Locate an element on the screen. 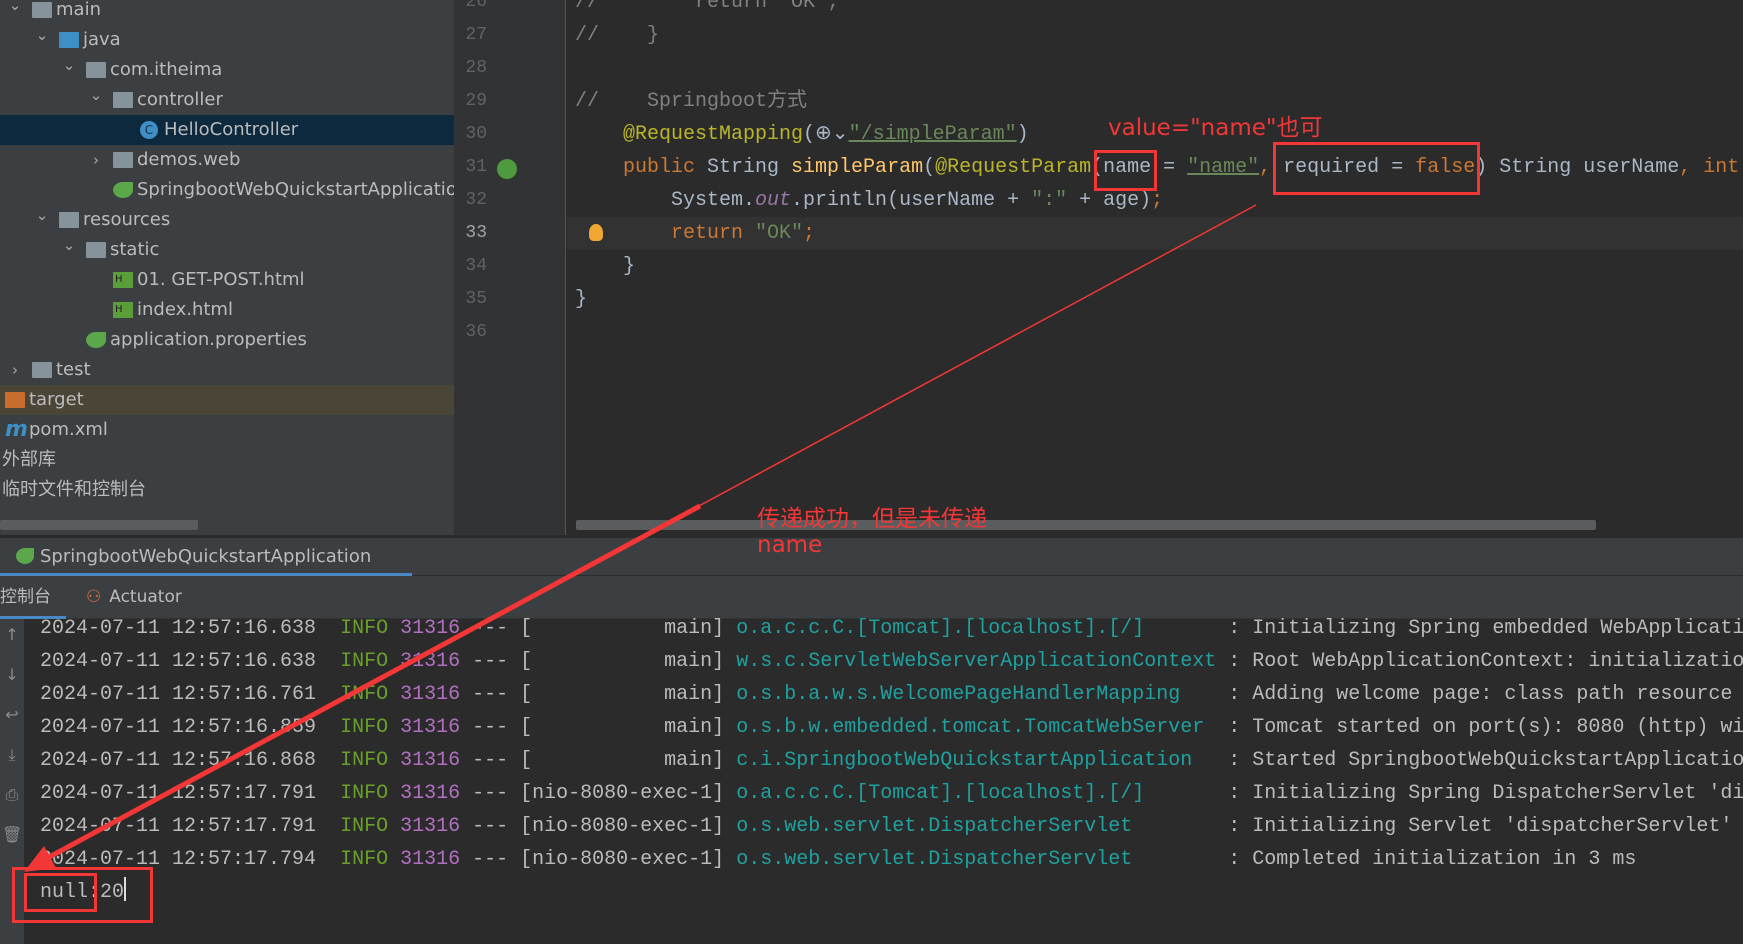 Image resolution: width=1743 pixels, height=944 pixels. line-number: 27 is located at coordinates (476, 35).